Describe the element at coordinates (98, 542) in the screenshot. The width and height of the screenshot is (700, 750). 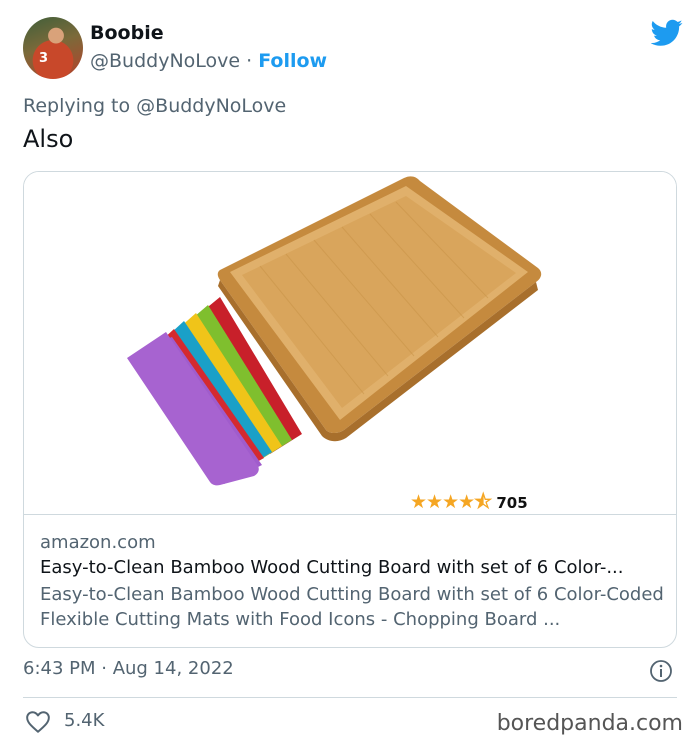
I see `card-domain: amazon.com` at that location.